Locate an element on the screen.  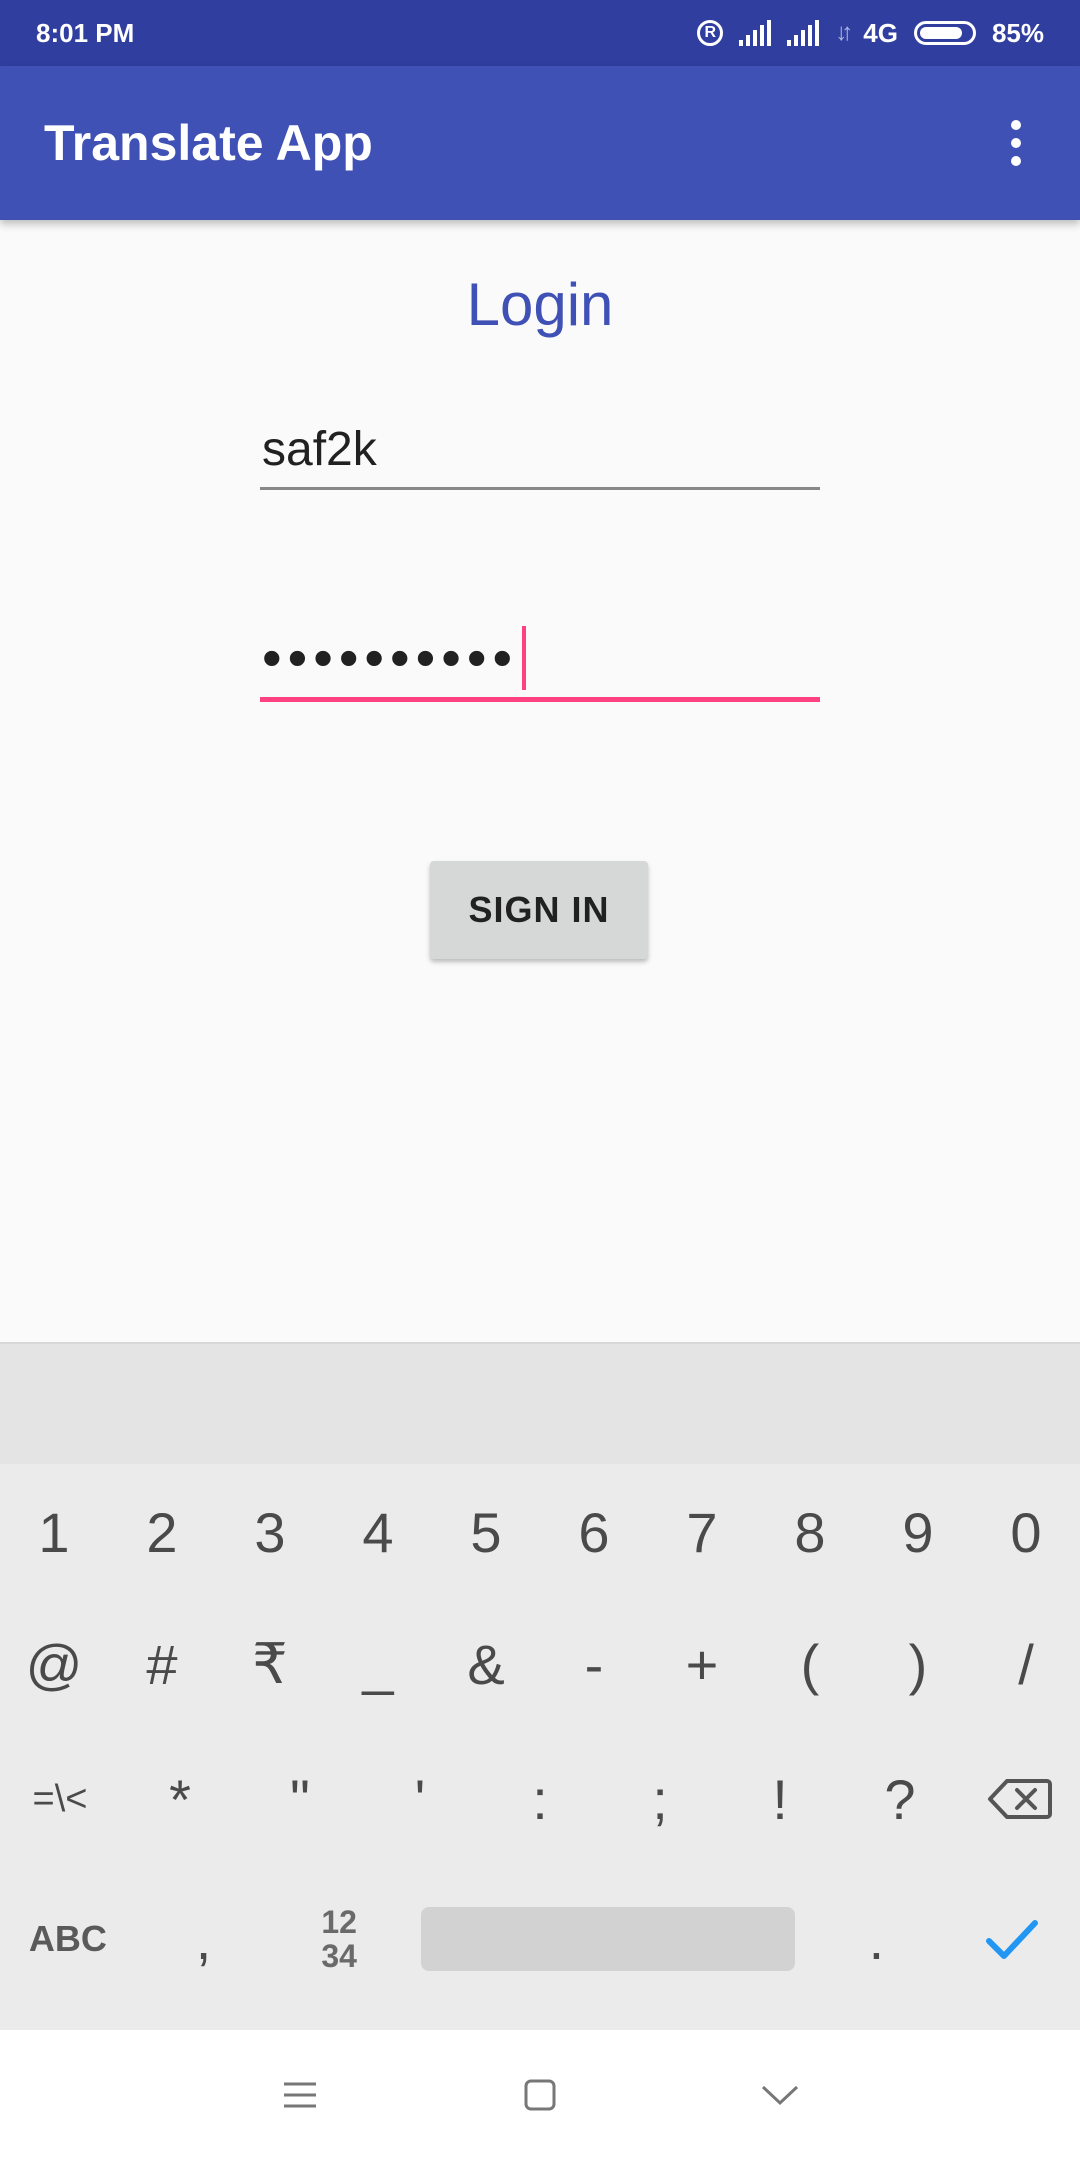
text-cursor is located at coordinates (524, 657).